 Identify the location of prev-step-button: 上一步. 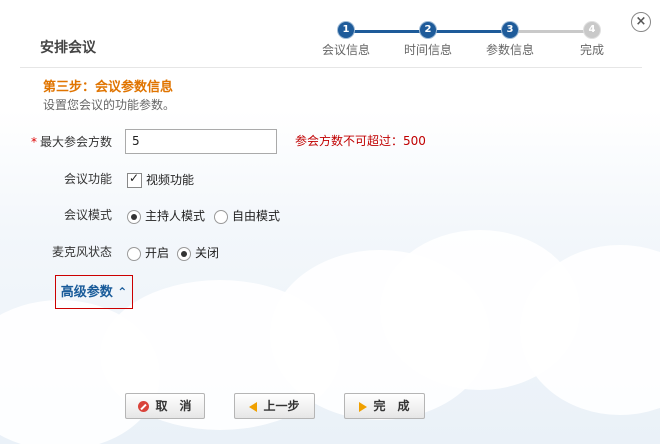
(274, 406).